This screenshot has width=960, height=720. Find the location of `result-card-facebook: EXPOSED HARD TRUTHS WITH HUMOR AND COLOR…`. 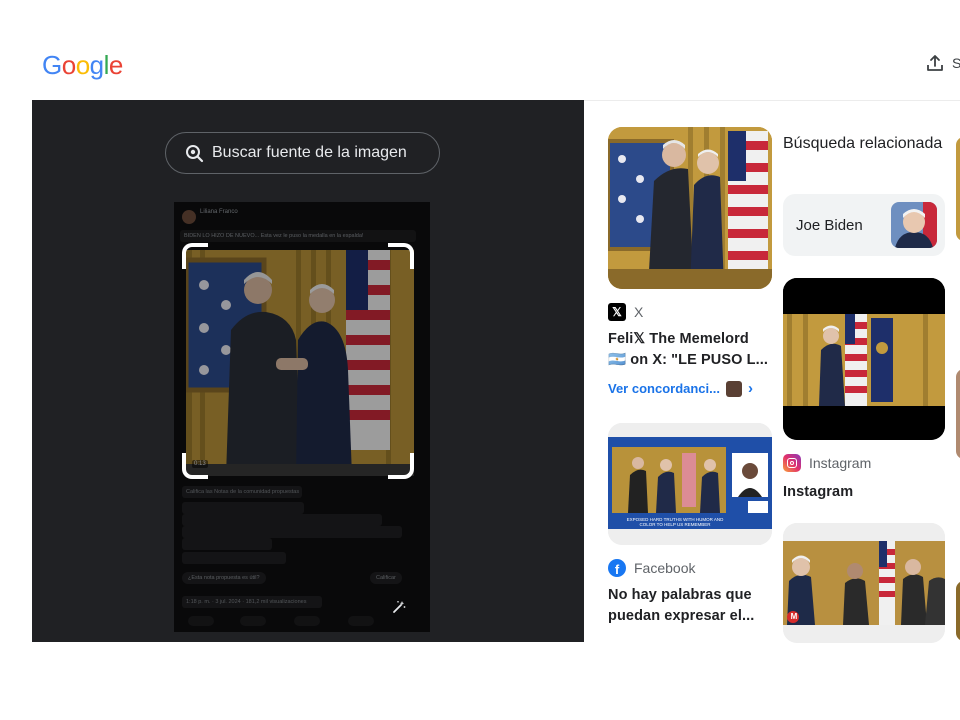

result-card-facebook: EXPOSED HARD TRUTHS WITH HUMOR AND COLOR… is located at coordinates (690, 525).